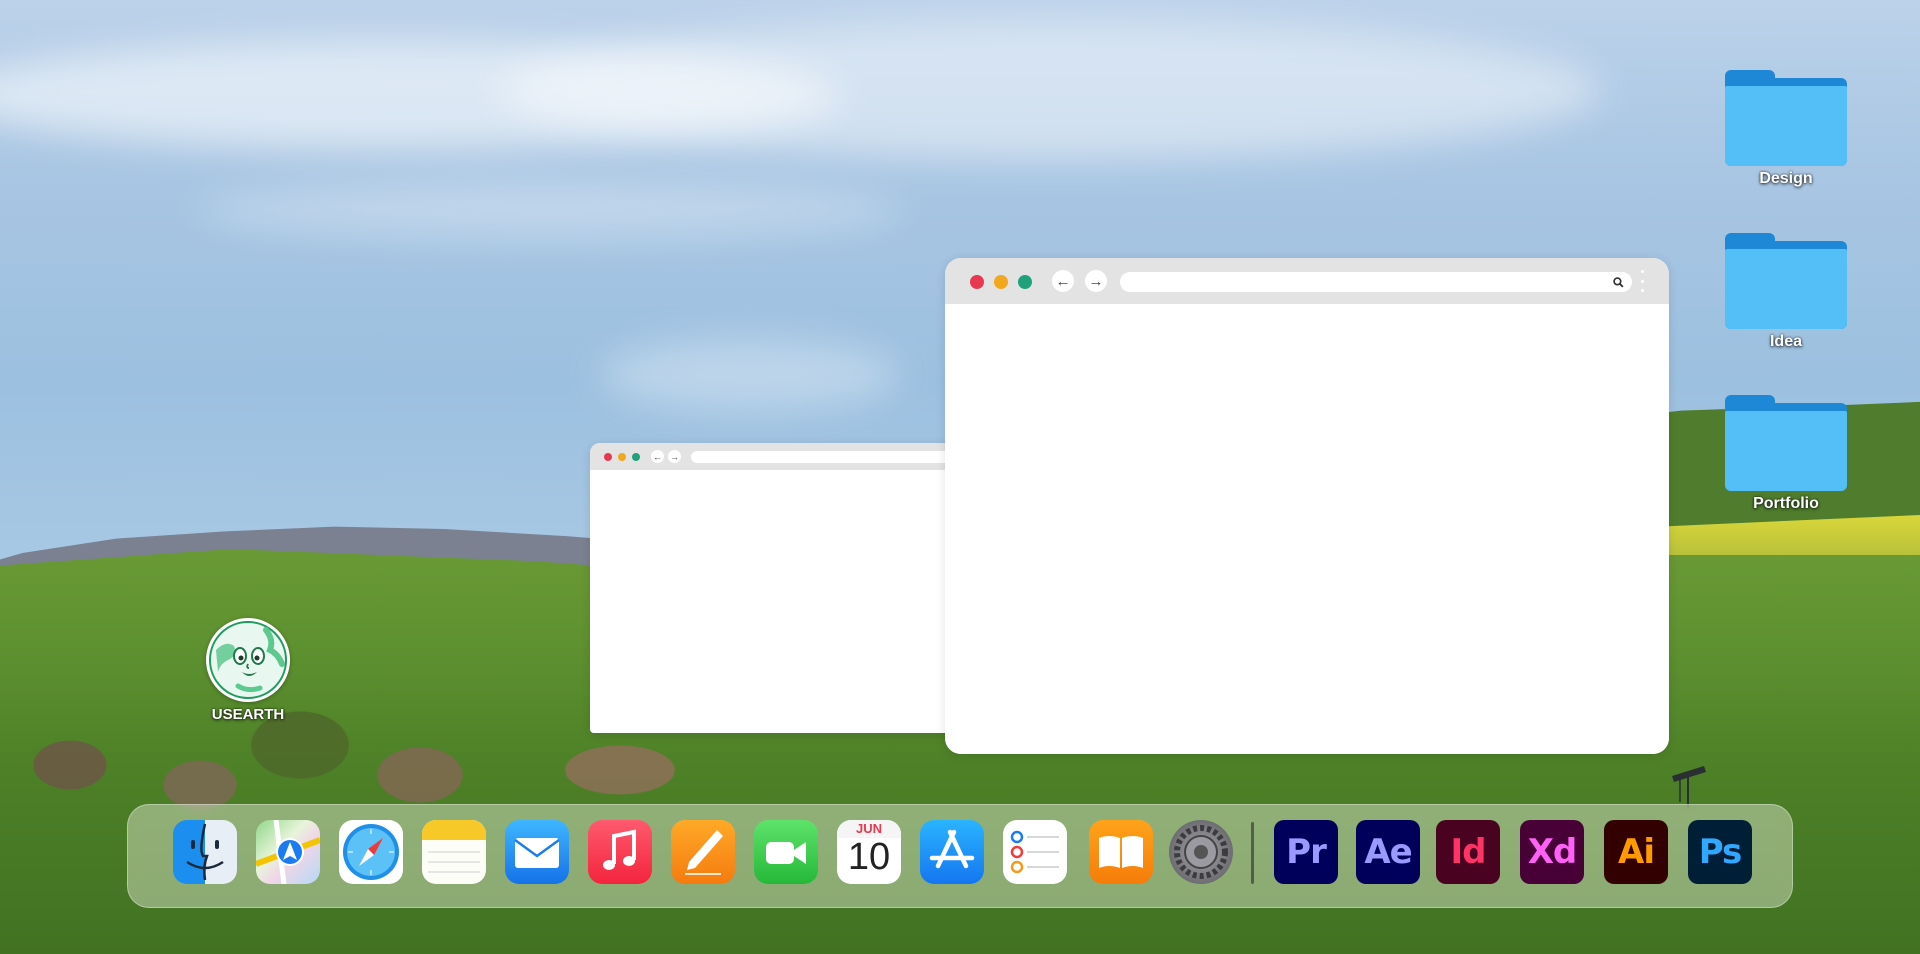 The width and height of the screenshot is (1920, 954). I want to click on folder-label: Design, so click(1786, 178).